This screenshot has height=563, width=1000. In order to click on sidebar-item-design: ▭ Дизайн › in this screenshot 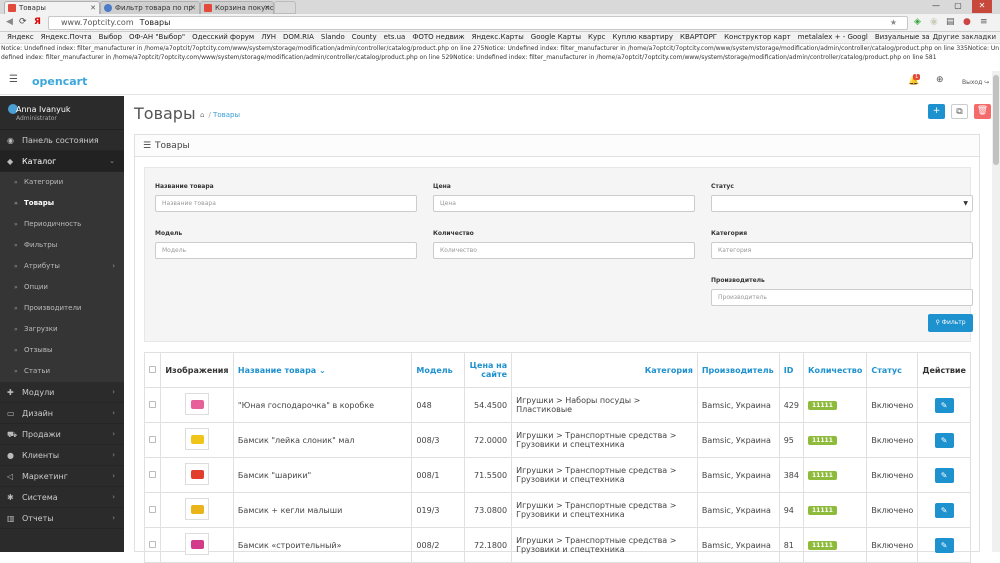, I will do `click(62, 413)`.